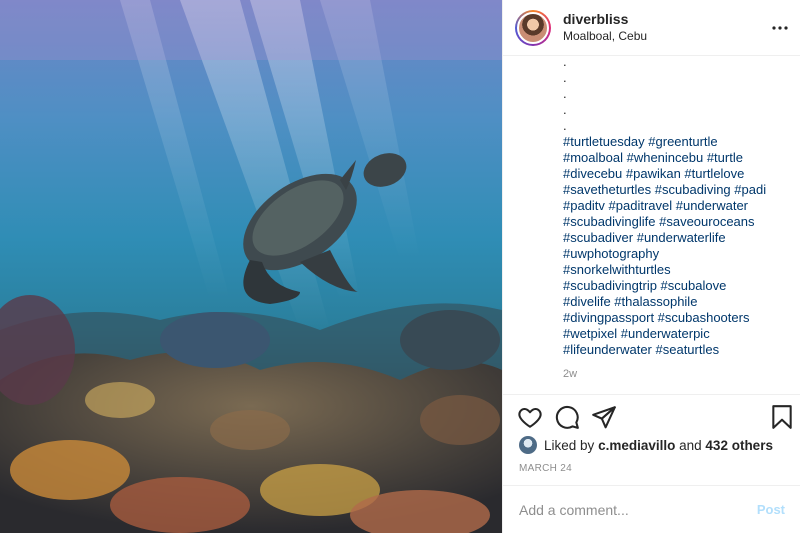  What do you see at coordinates (605, 36) in the screenshot?
I see `location-link: Moalboal, Cebu` at bounding box center [605, 36].